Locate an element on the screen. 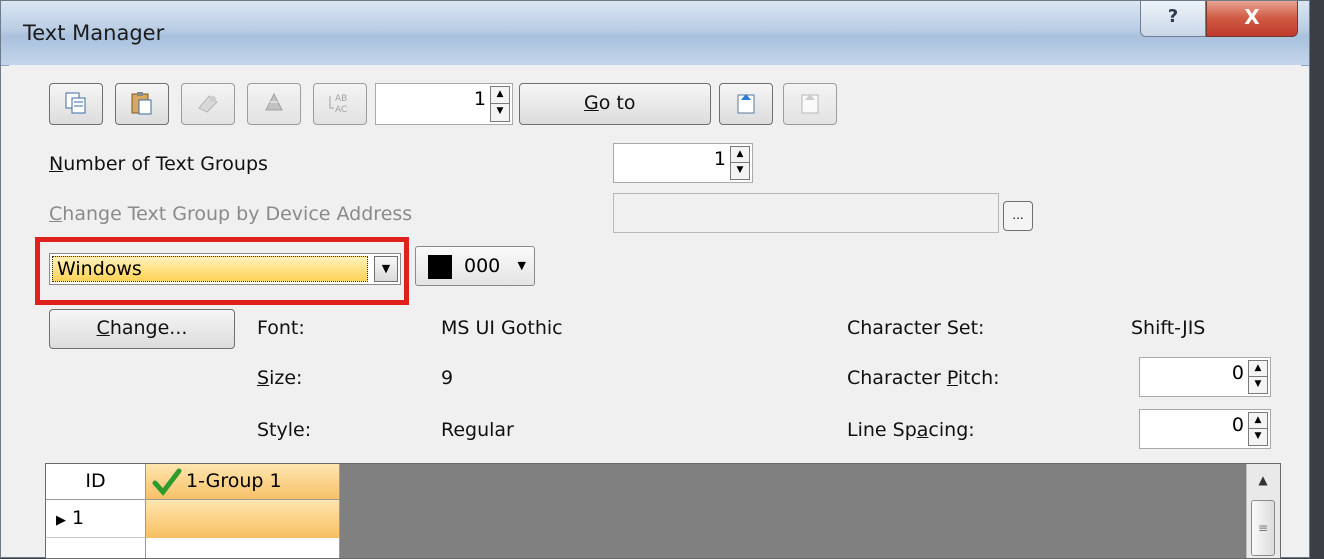  close-icon: X is located at coordinates (1252, 17).